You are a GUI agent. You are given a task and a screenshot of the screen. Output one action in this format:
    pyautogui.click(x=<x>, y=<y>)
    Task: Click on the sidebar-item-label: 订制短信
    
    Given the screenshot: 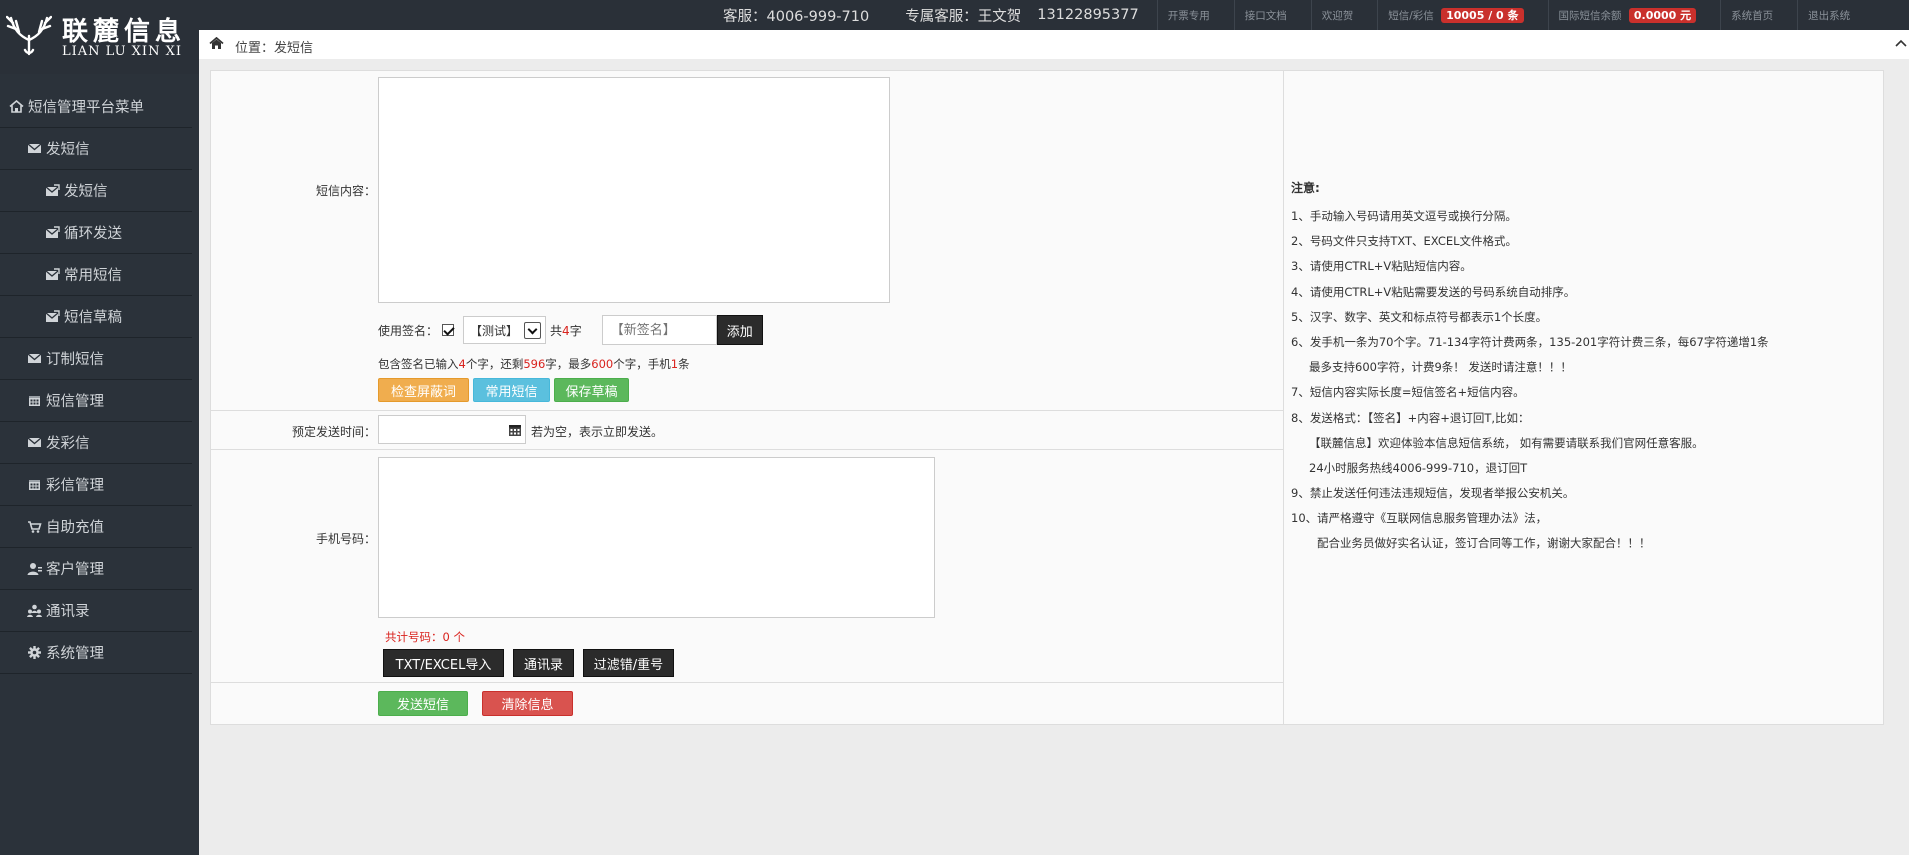 What is the action you would take?
    pyautogui.click(x=75, y=360)
    